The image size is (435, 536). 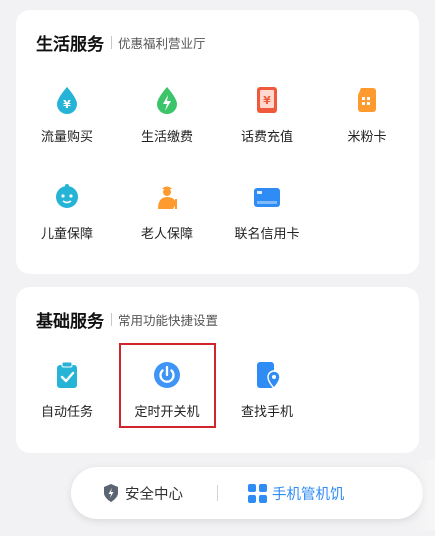 I want to click on mifen-card-icon, so click(x=367, y=100).